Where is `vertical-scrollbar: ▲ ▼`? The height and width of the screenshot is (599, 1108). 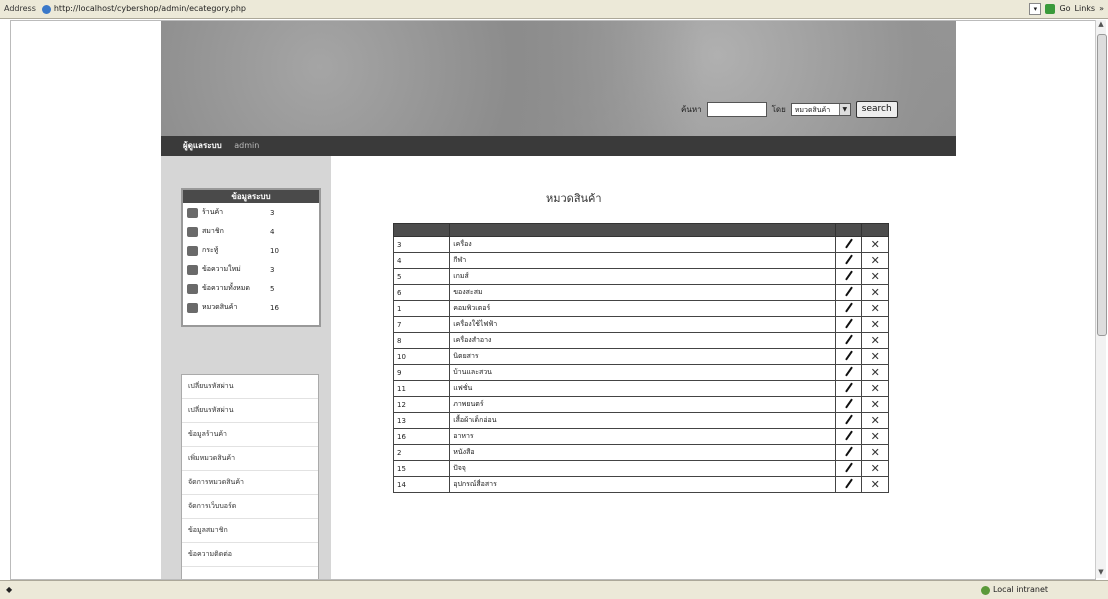
vertical-scrollbar: ▲ ▼ is located at coordinates (1101, 299).